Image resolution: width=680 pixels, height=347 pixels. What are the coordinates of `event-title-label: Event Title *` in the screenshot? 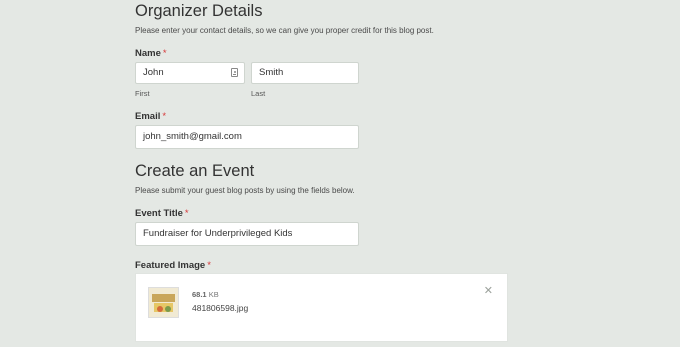 It's located at (162, 213).